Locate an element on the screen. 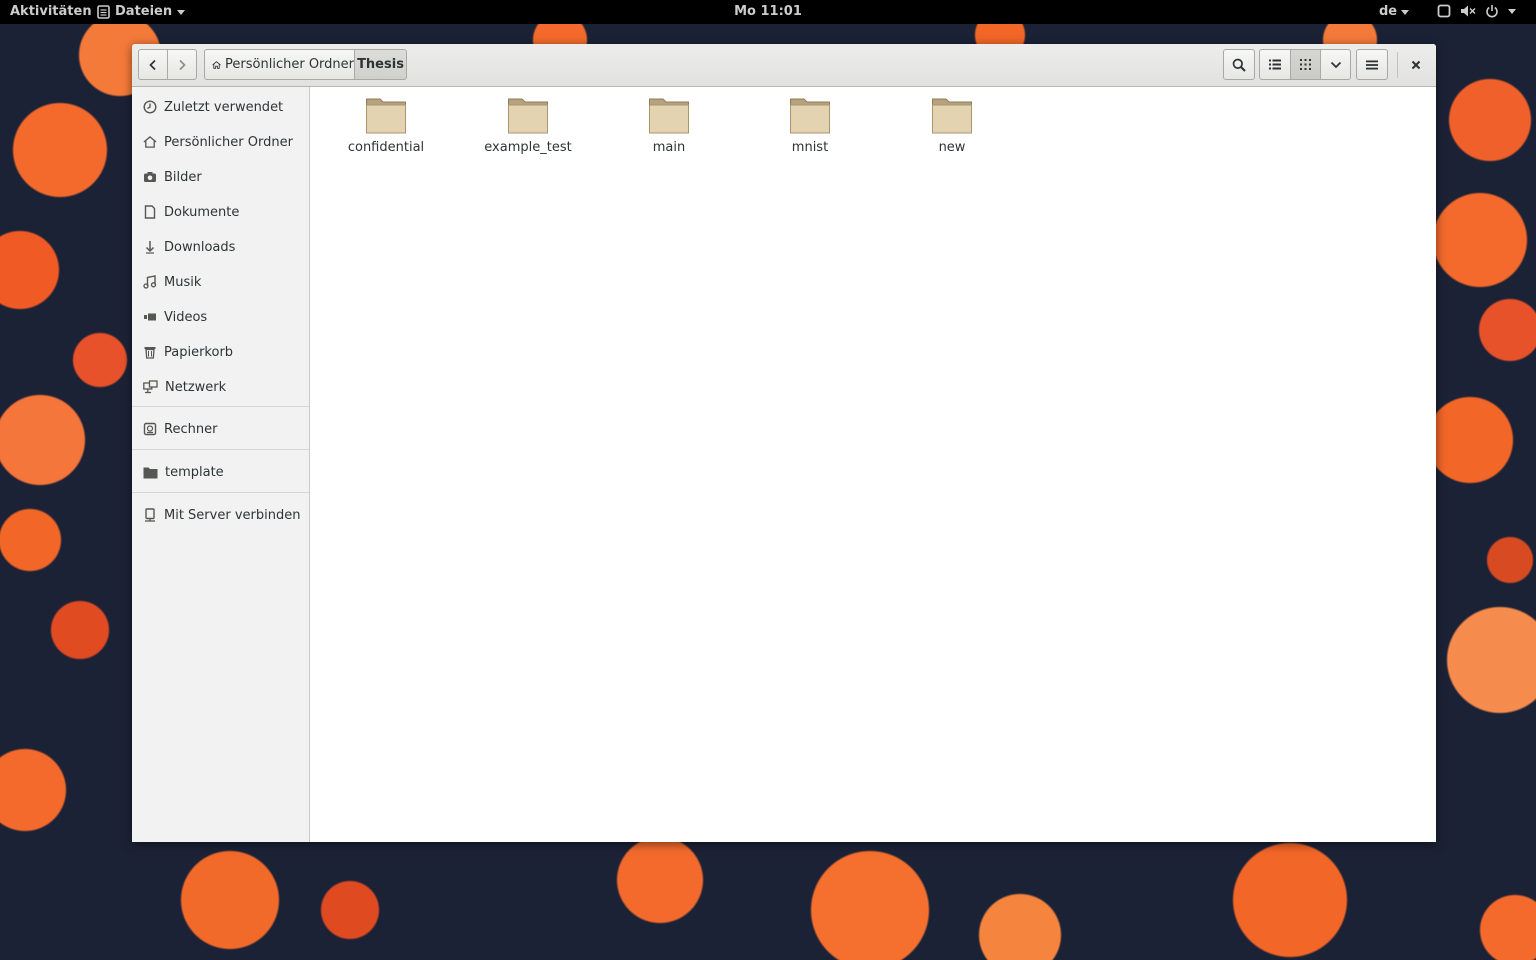  folder-item: new is located at coordinates (952, 131).